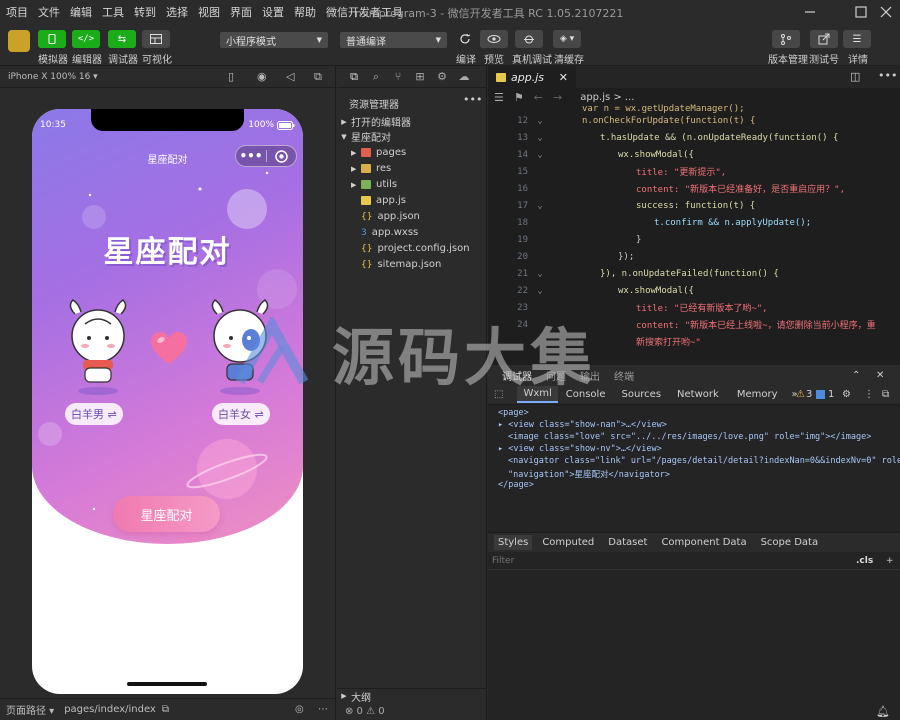 Image resolution: width=900 pixels, height=720 pixels. What do you see at coordinates (856, 375) in the screenshot?
I see `chevron-up-icon: ⌃` at bounding box center [856, 375].